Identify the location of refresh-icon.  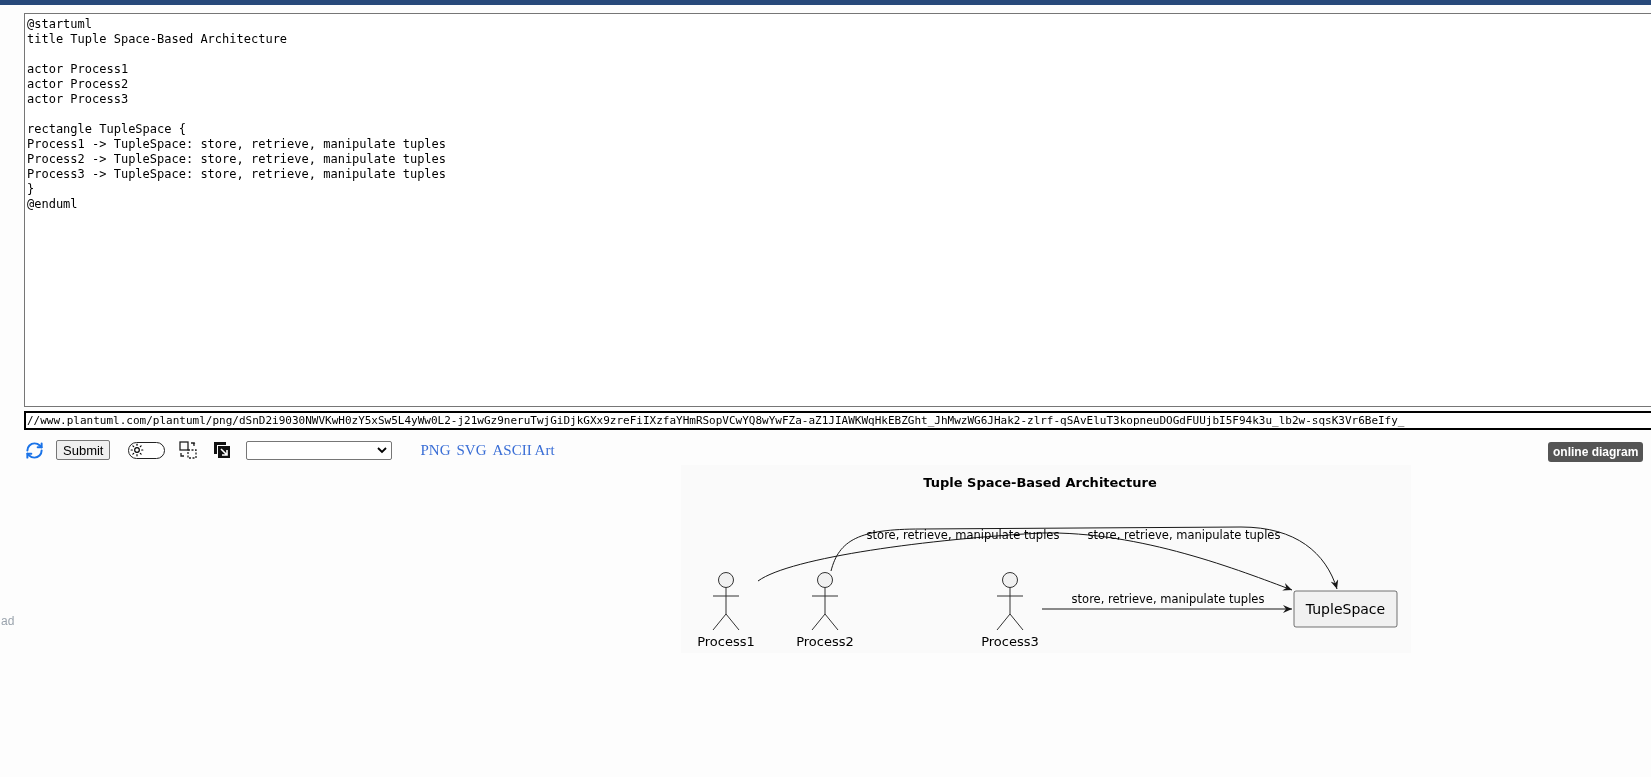
(34, 450).